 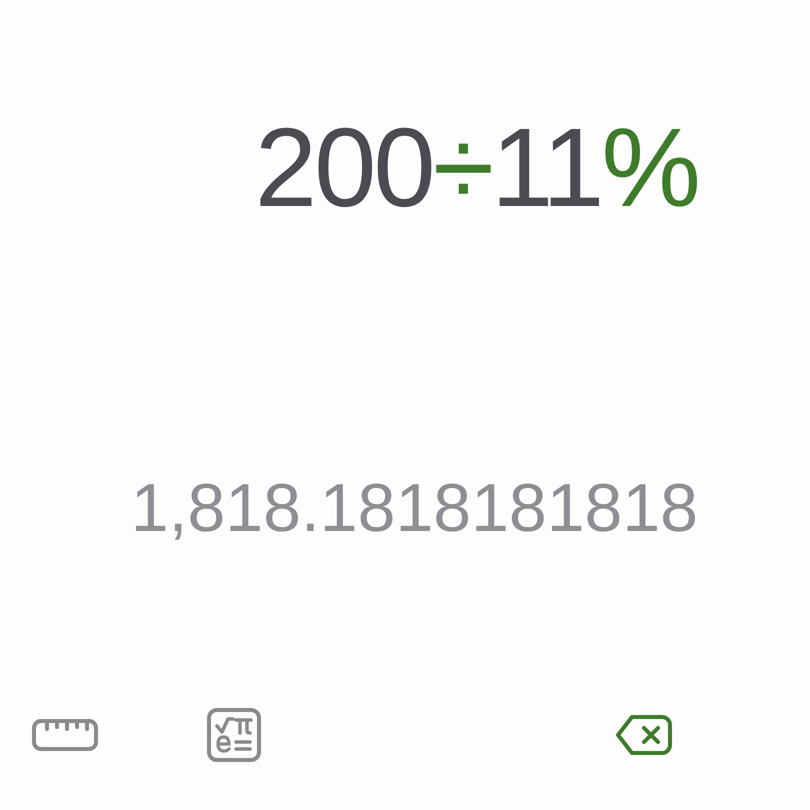 I want to click on scientific-mode-button, so click(x=234, y=735).